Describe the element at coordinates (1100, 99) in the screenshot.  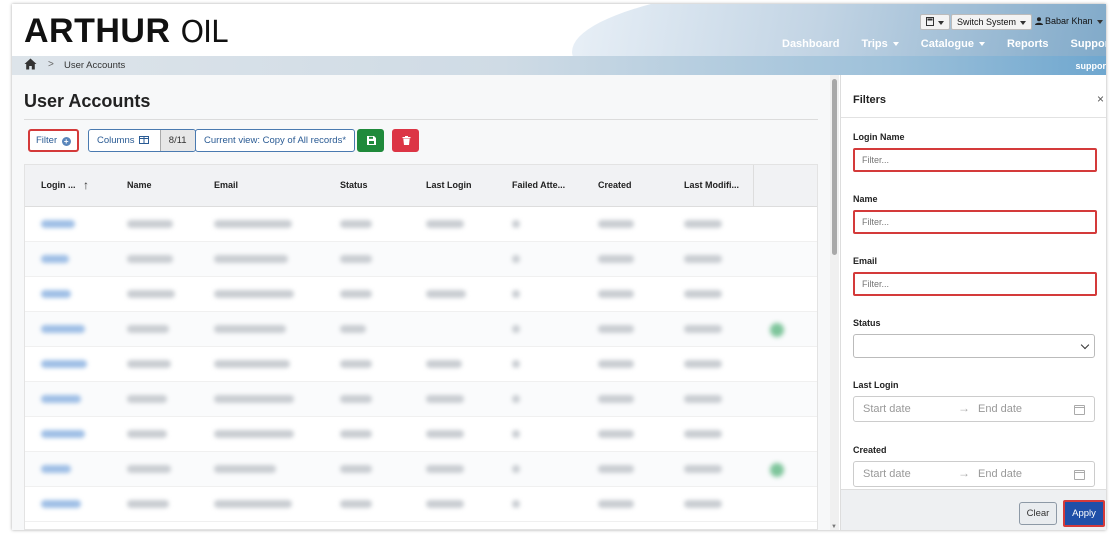
I see `close-icon: ×` at that location.